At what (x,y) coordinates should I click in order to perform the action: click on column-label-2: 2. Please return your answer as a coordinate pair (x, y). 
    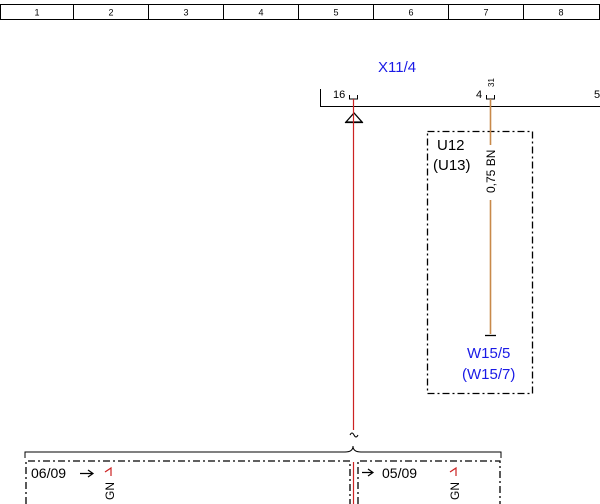
    Looking at the image, I should click on (110, 13).